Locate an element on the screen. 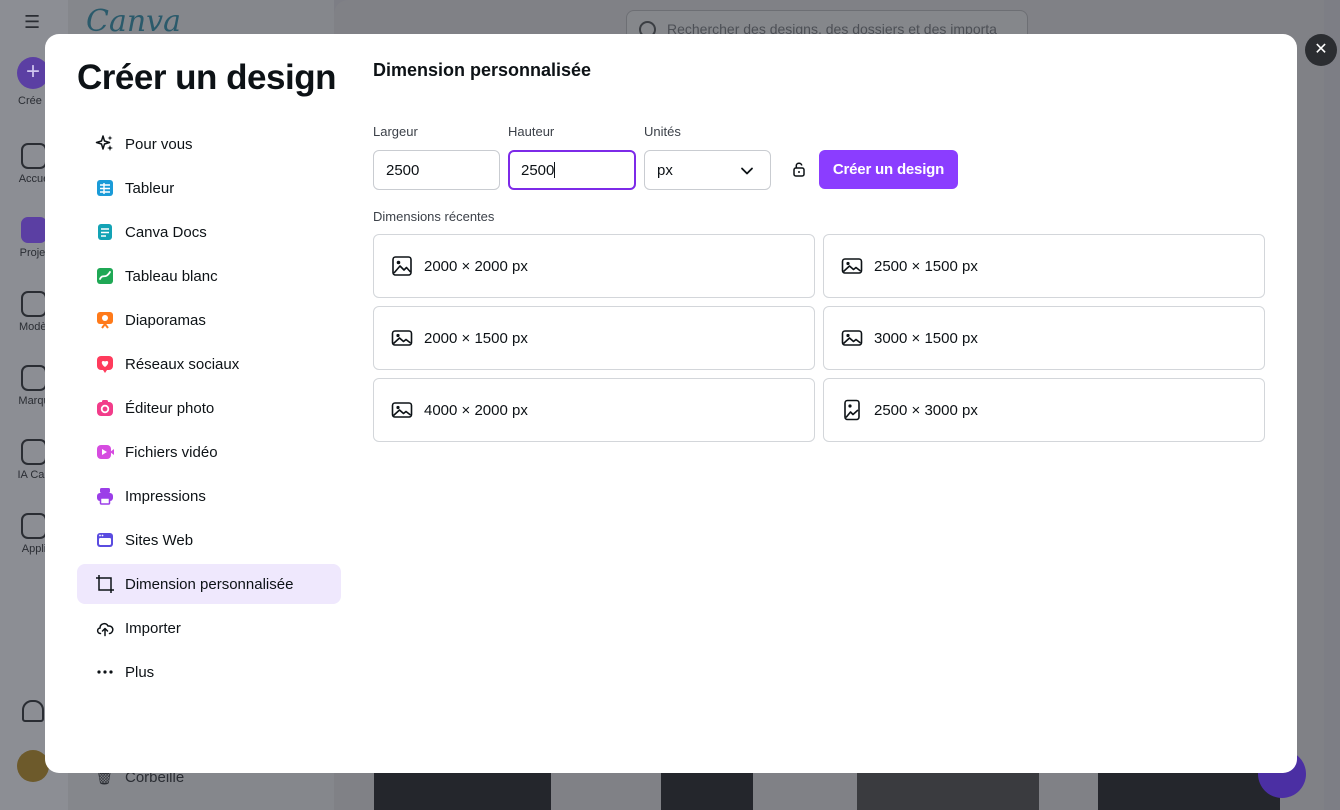 Image resolution: width=1340 pixels, height=810 pixels. brand-icon is located at coordinates (34, 378).